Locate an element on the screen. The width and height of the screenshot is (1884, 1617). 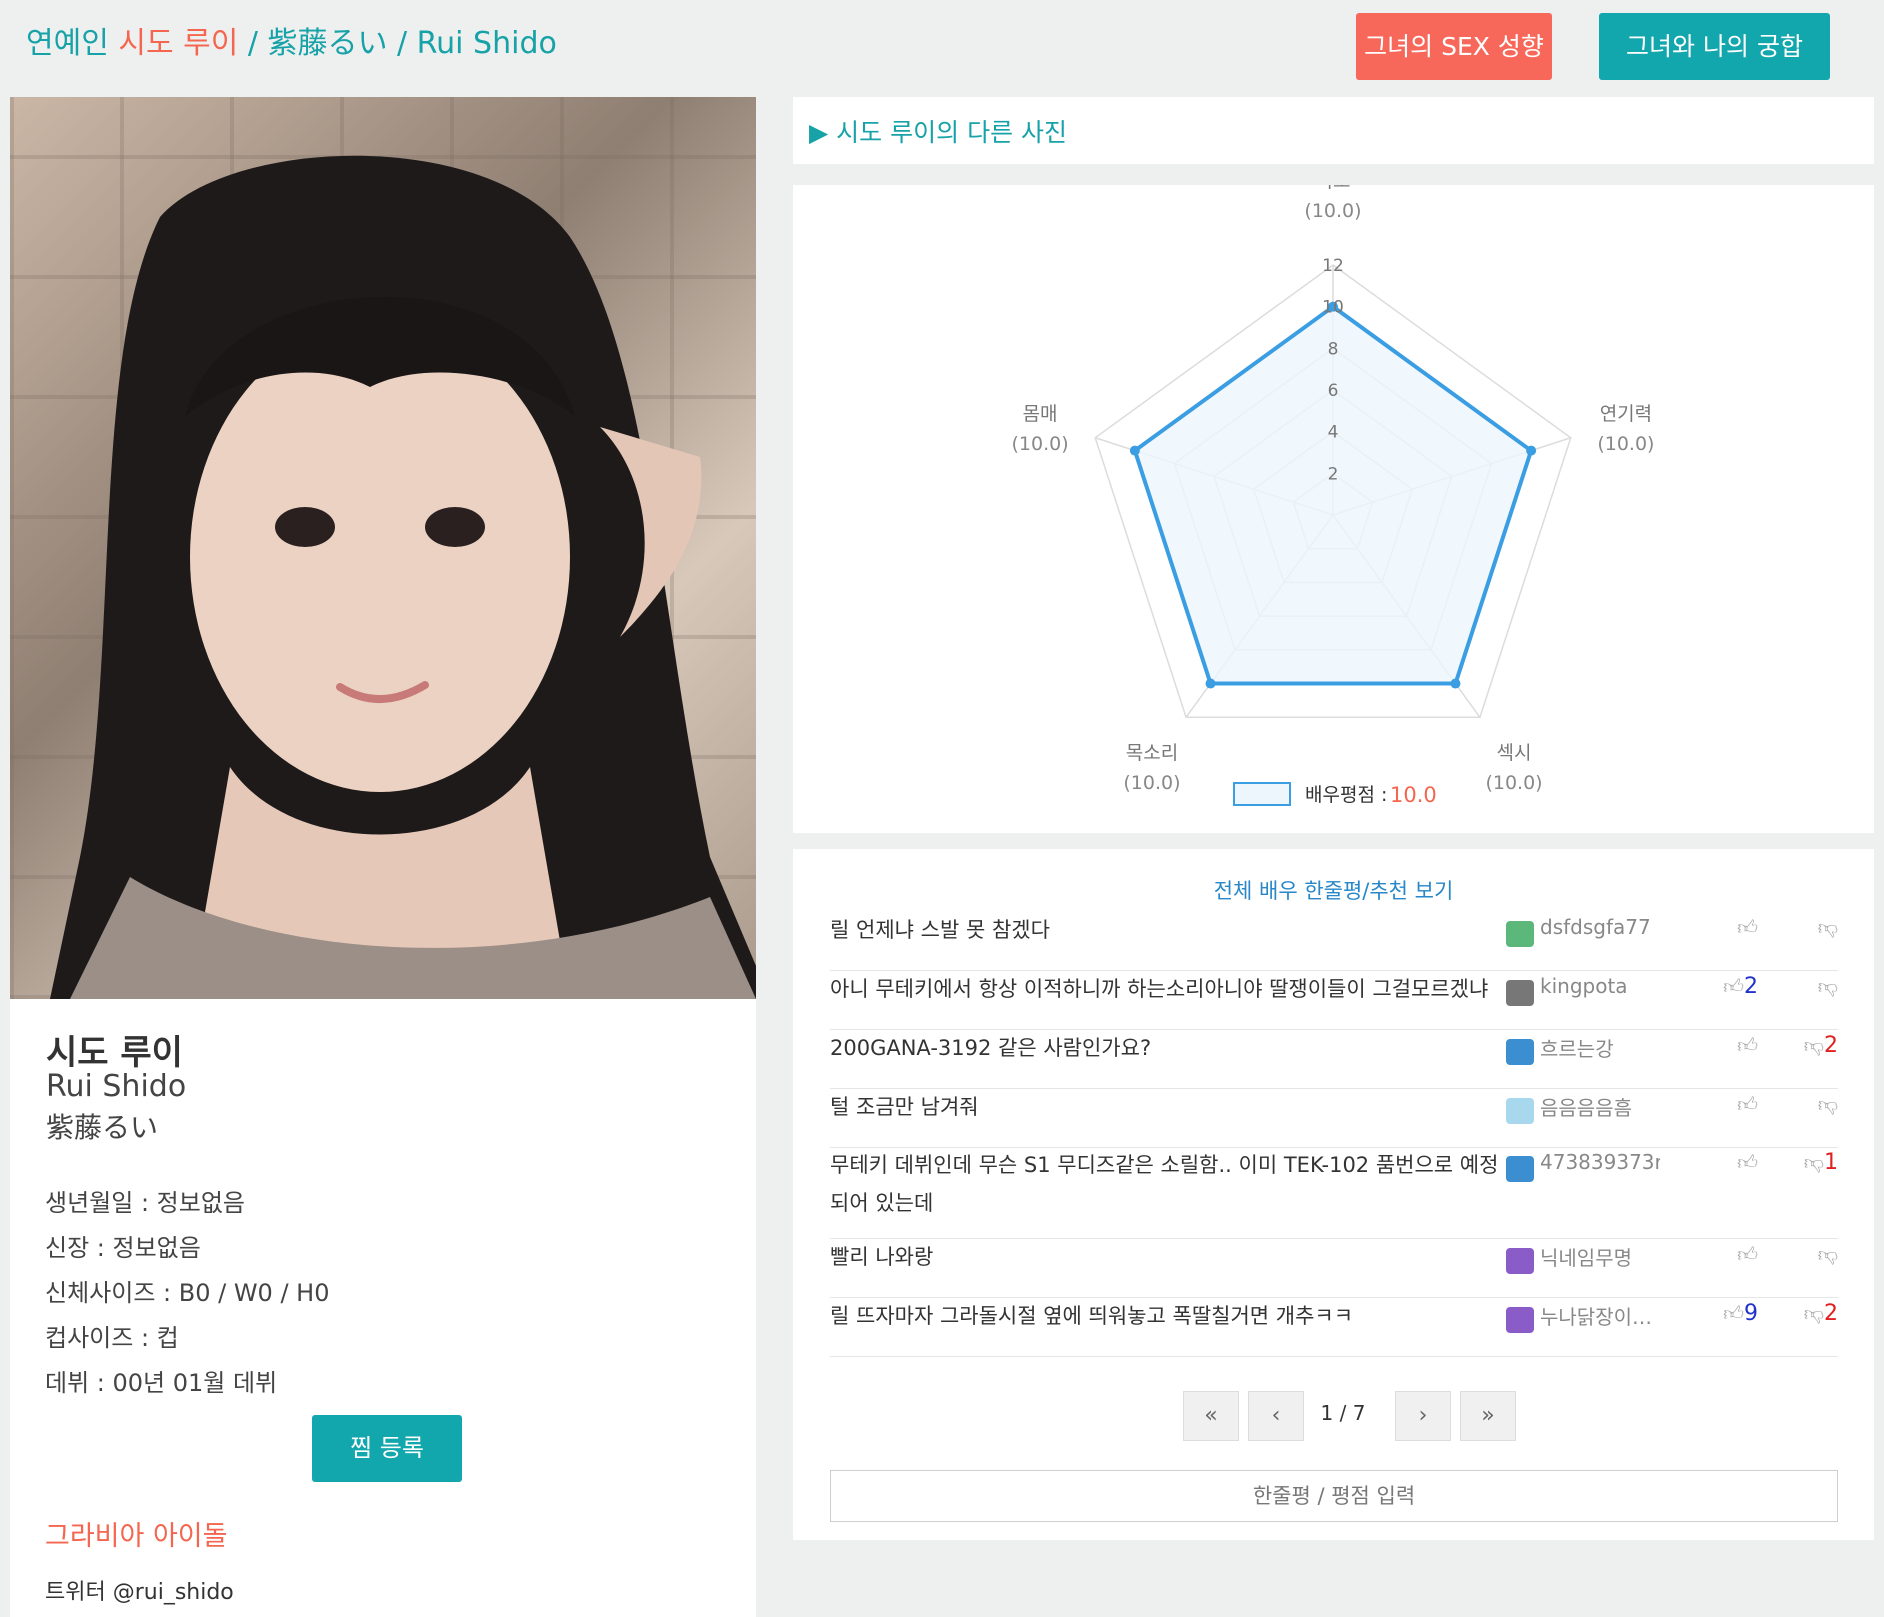
radar-axis-label: 몸매 is located at coordinates (1040, 414).